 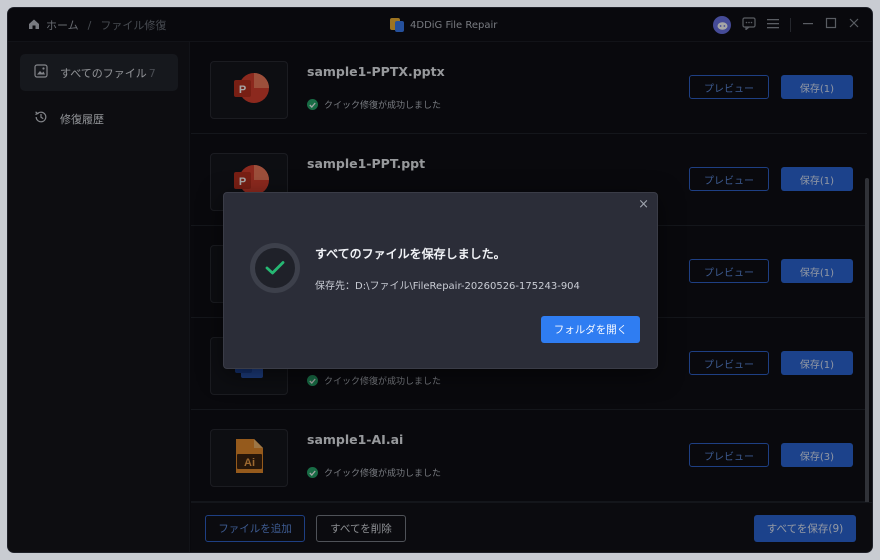 I want to click on open-folder-button: フォルダを開く, so click(x=590, y=329).